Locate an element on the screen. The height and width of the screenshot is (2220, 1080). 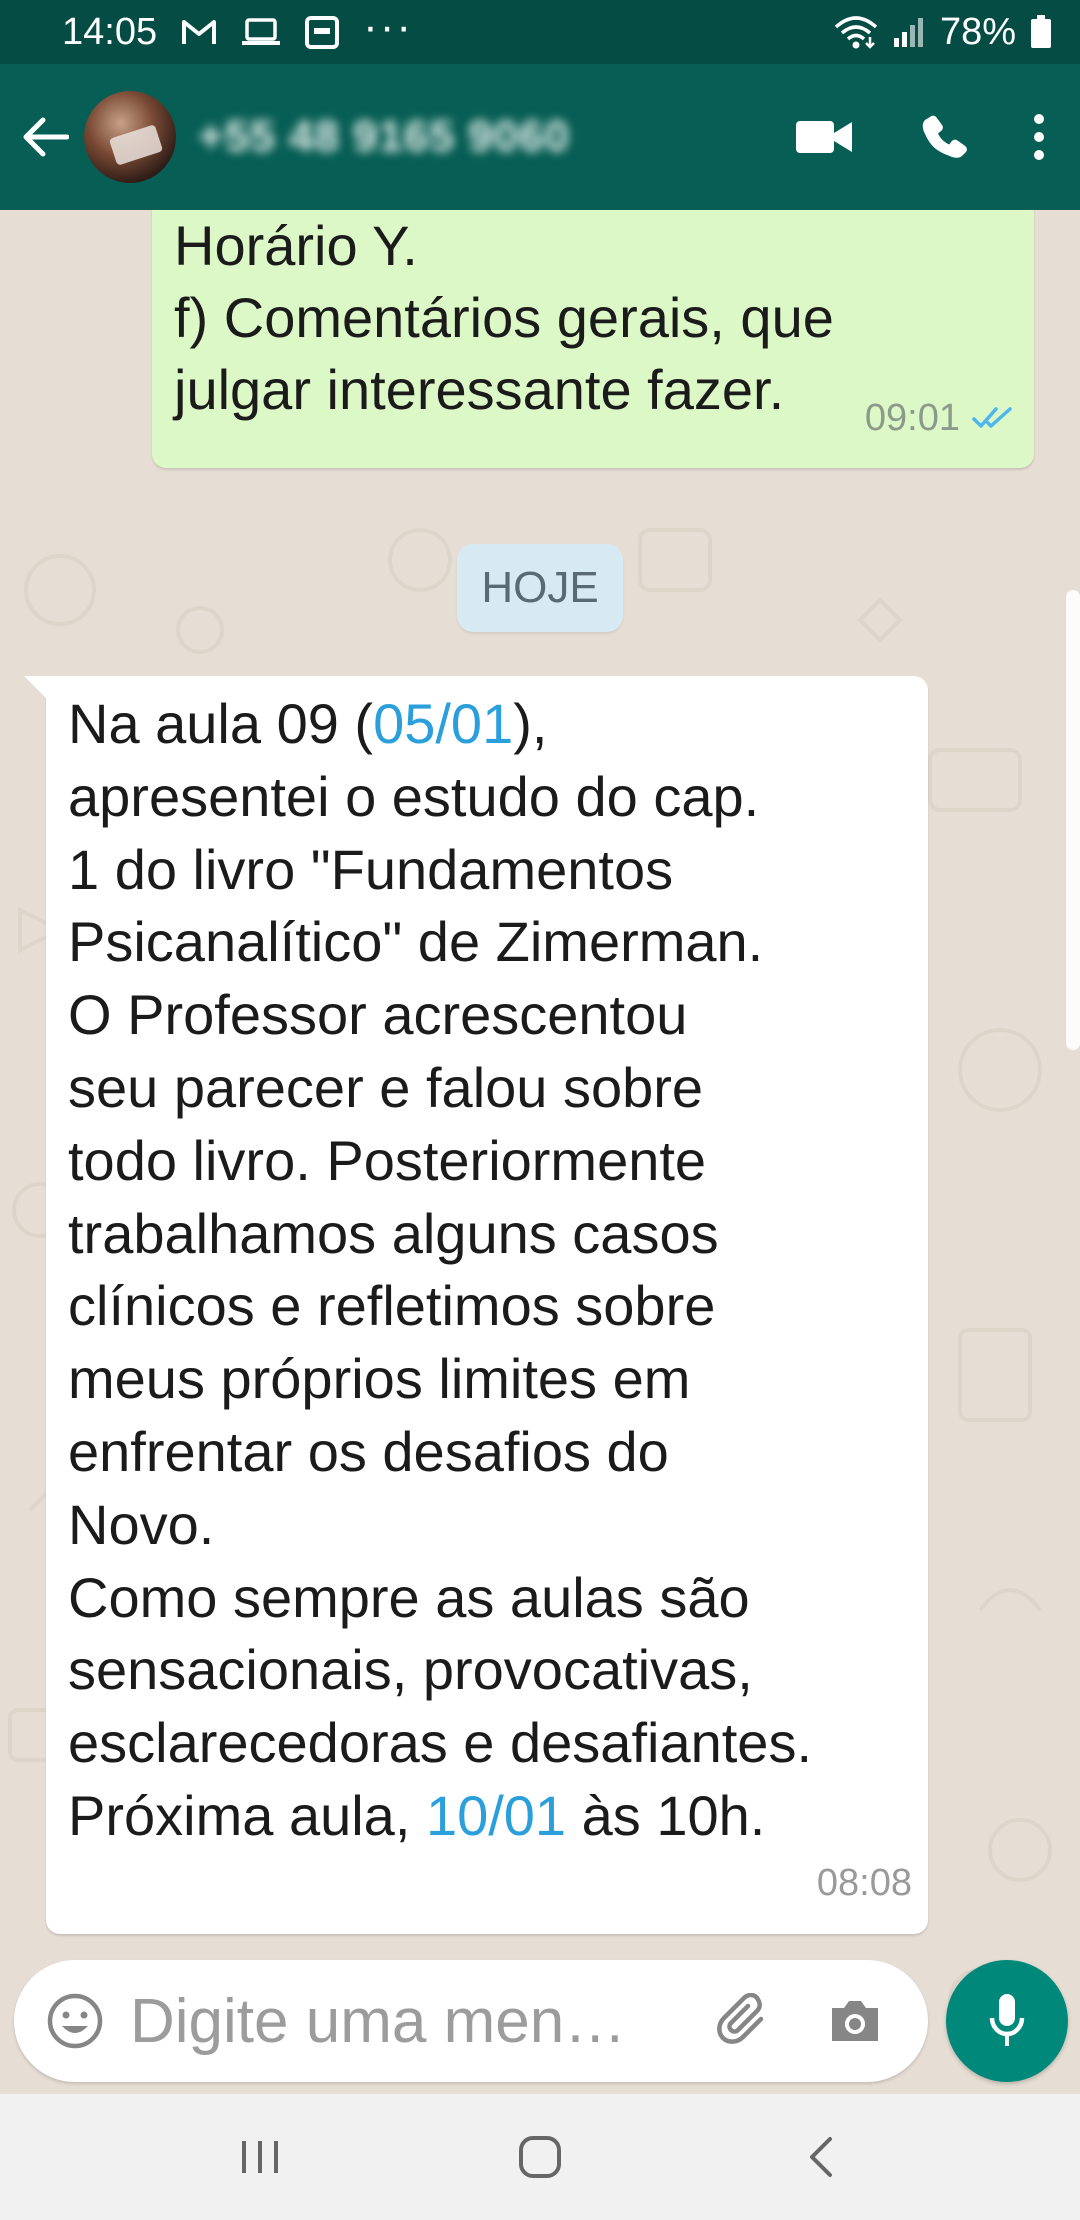
outgoing-message-meta: 09:01 is located at coordinates (939, 418).